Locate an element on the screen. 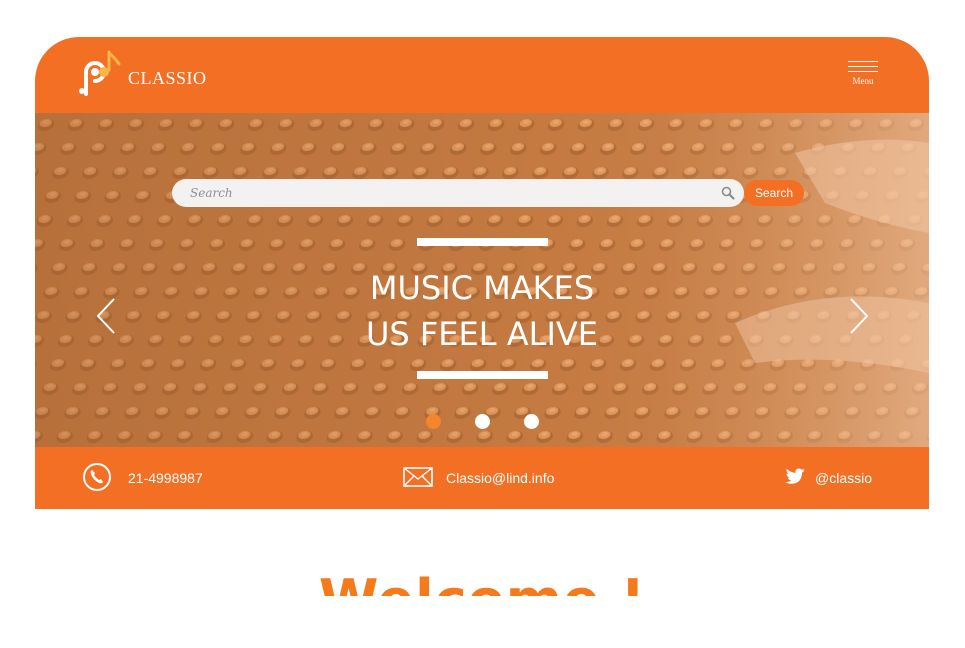 Image resolution: width=965 pixels, height=648 pixels. mail-icon is located at coordinates (418, 478).